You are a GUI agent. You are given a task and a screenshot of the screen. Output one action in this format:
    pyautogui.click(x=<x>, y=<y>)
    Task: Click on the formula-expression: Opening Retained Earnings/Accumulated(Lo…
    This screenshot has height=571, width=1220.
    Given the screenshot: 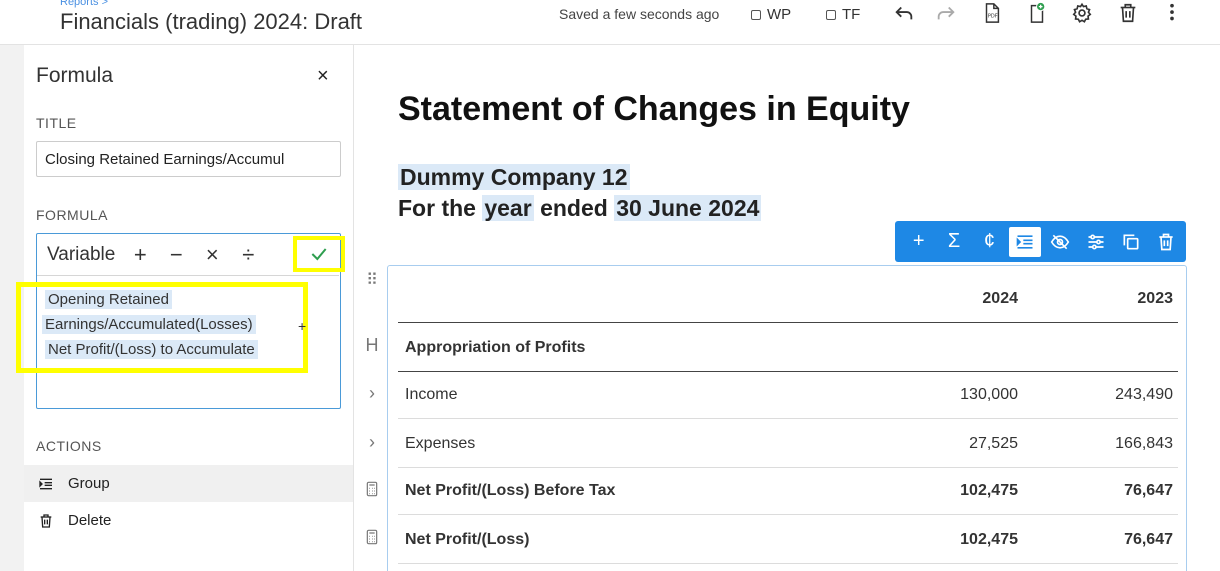 What is the action you would take?
    pyautogui.click(x=162, y=327)
    